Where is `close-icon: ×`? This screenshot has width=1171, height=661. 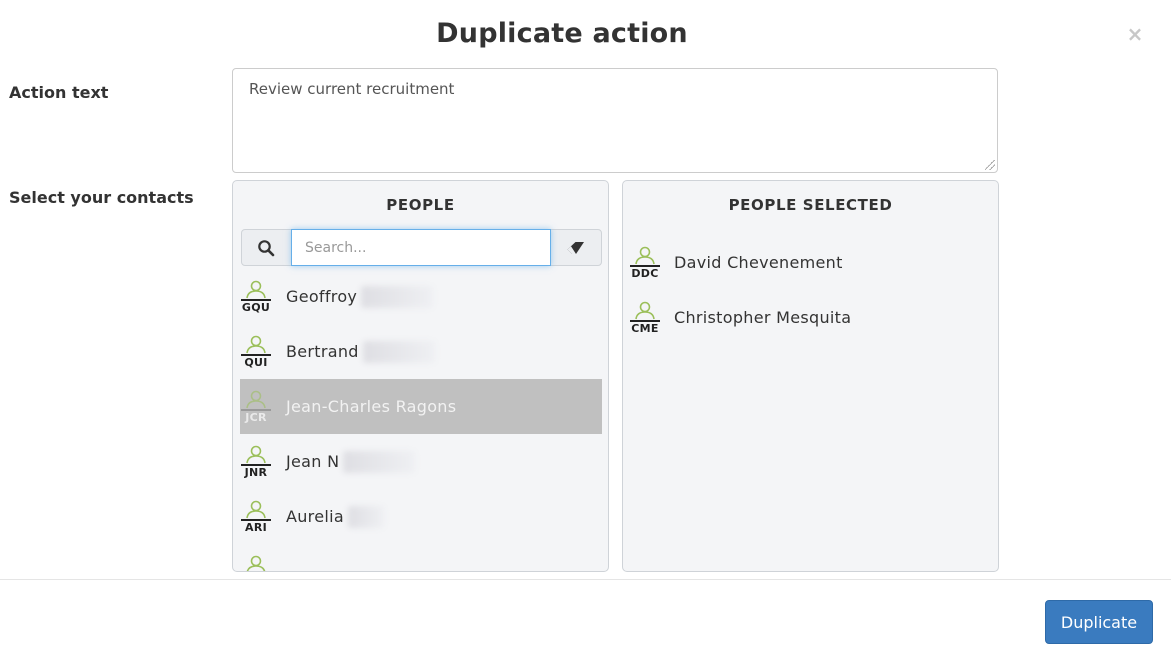 close-icon: × is located at coordinates (1135, 34).